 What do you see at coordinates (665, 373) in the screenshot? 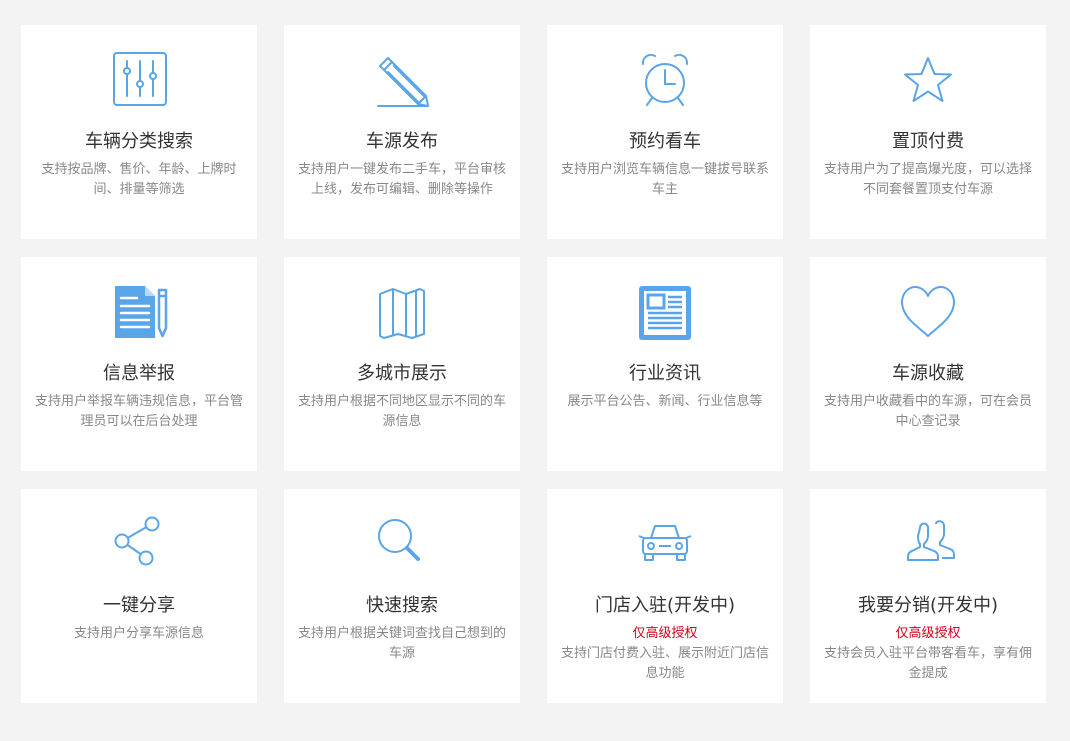
I see `feature-title: 行业资讯` at bounding box center [665, 373].